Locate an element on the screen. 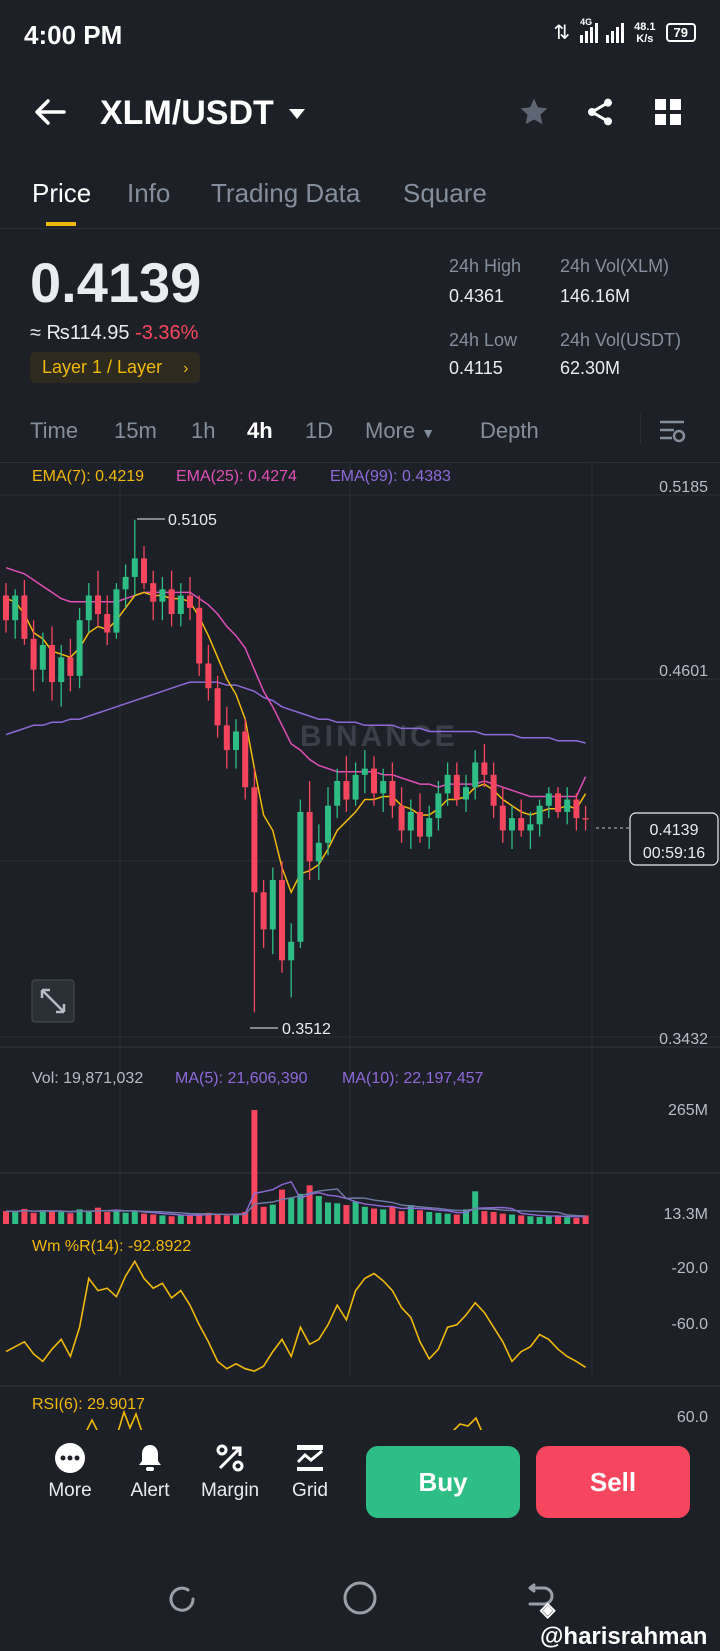 The width and height of the screenshot is (720, 1651). net-speed-unit: K/s is located at coordinates (645, 38).